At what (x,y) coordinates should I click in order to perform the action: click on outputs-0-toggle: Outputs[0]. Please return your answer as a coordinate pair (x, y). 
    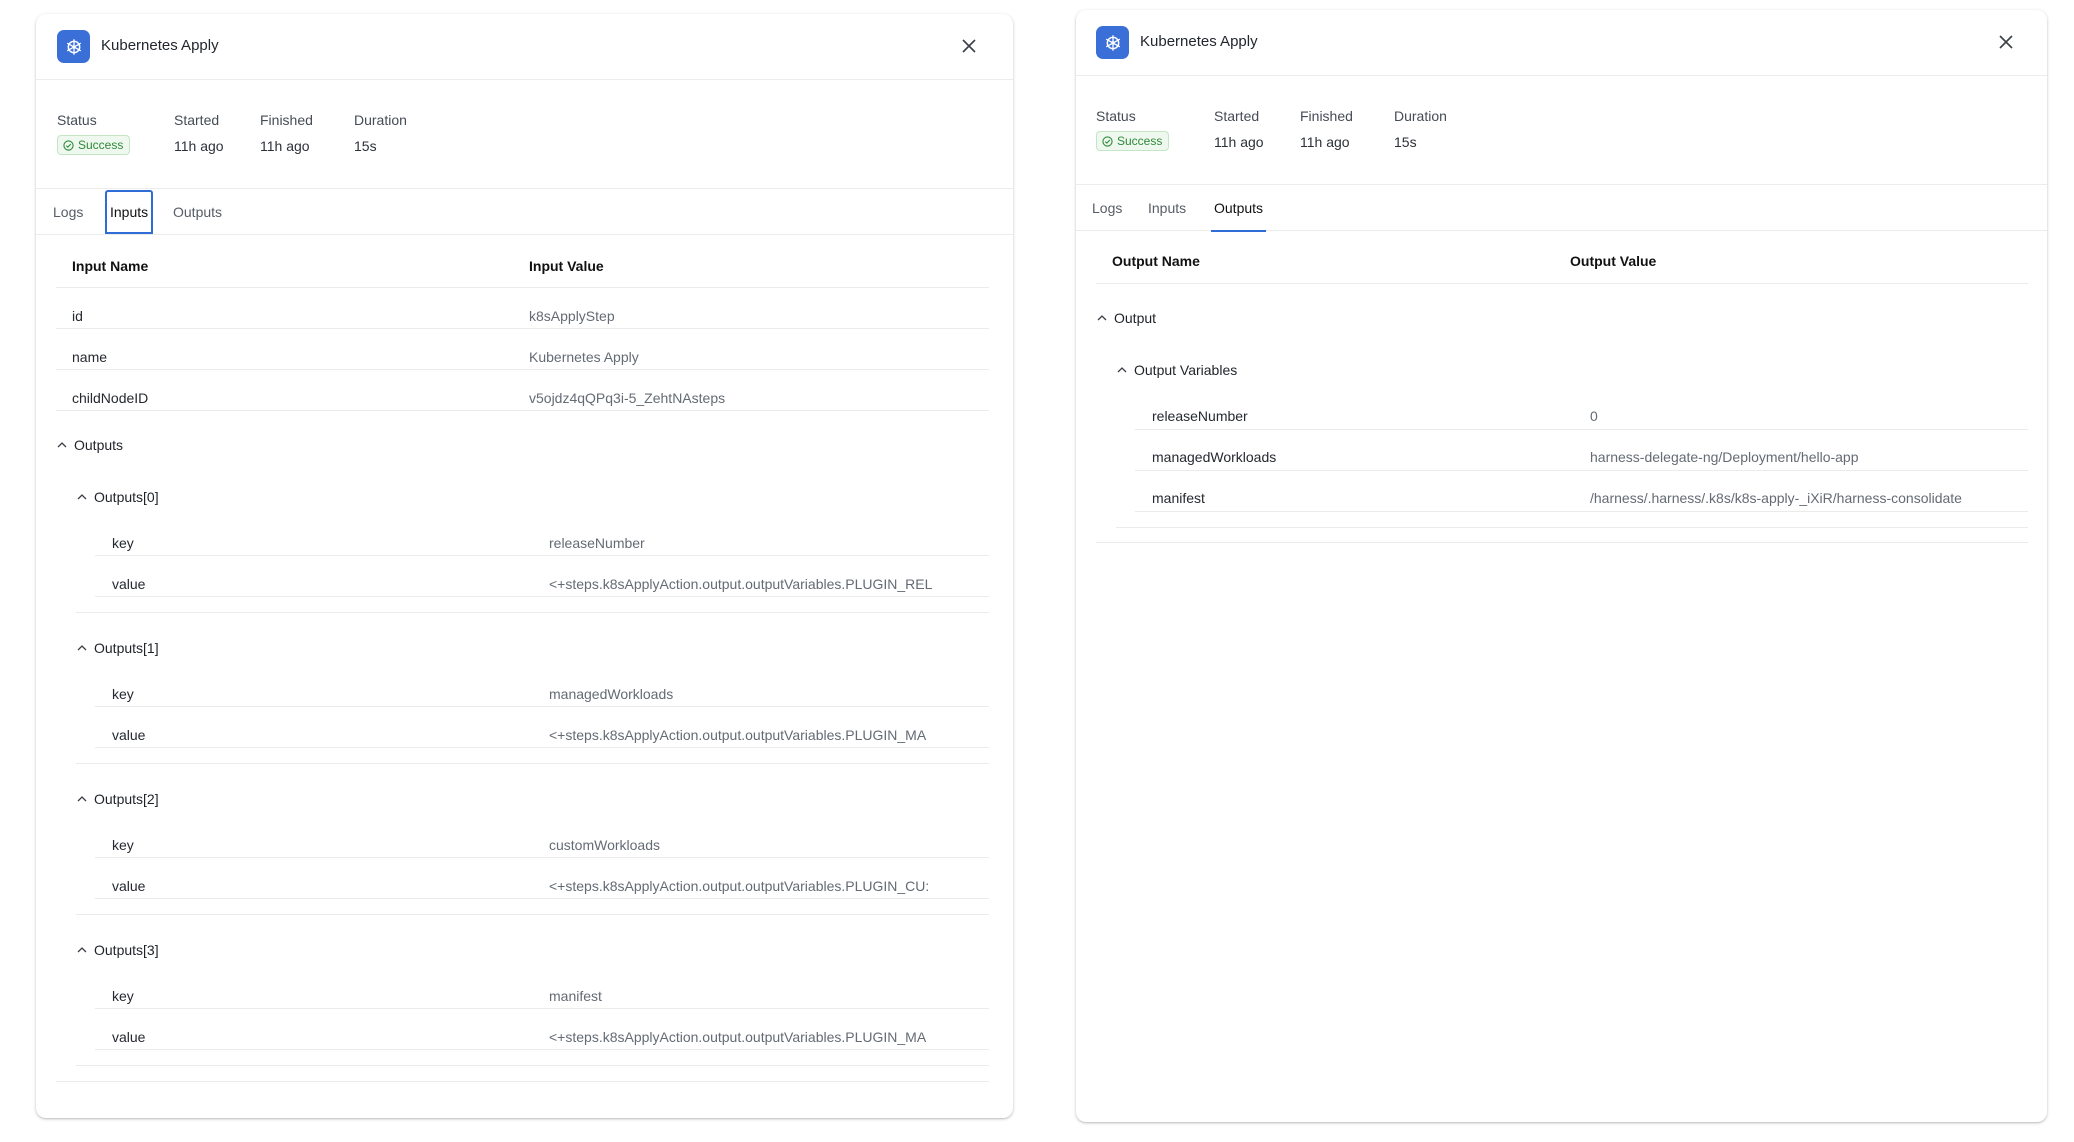
    Looking at the image, I should click on (118, 497).